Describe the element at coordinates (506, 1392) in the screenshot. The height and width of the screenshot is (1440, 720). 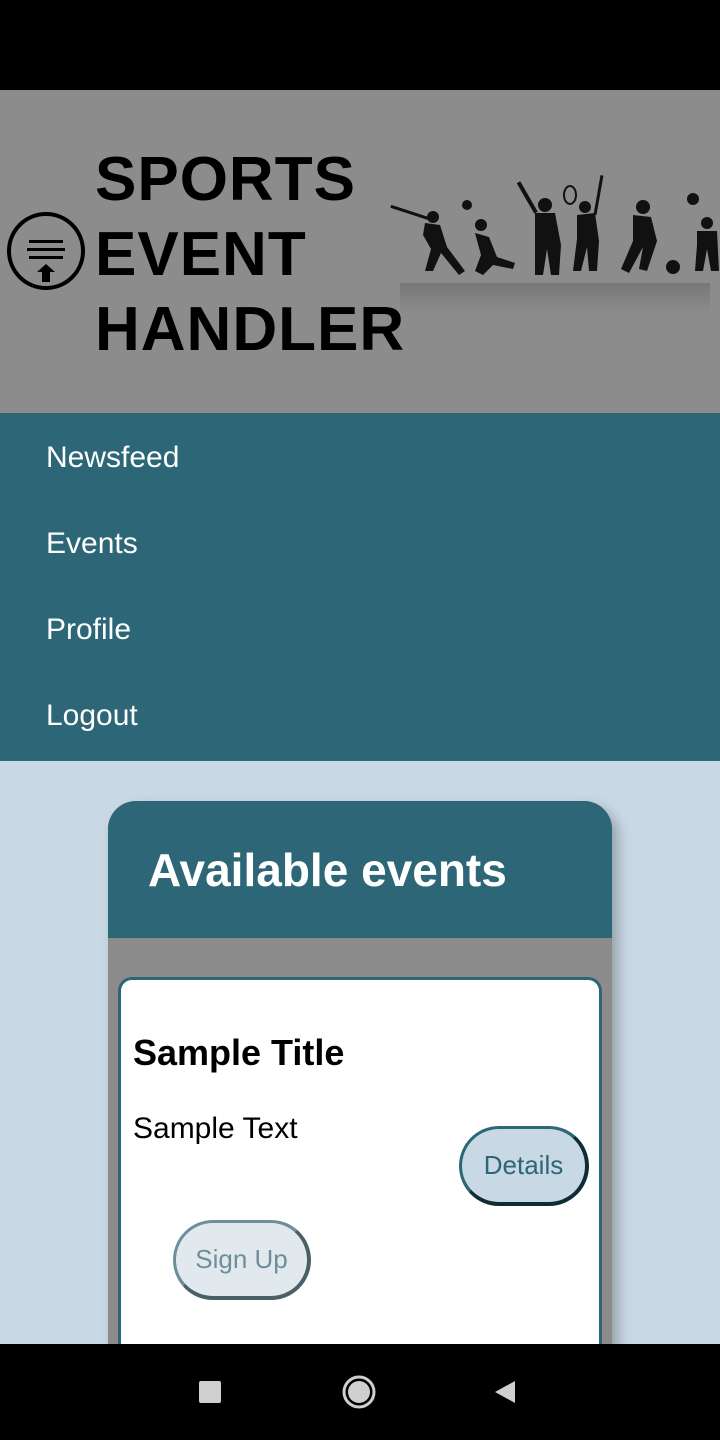
I see `back-icon` at that location.